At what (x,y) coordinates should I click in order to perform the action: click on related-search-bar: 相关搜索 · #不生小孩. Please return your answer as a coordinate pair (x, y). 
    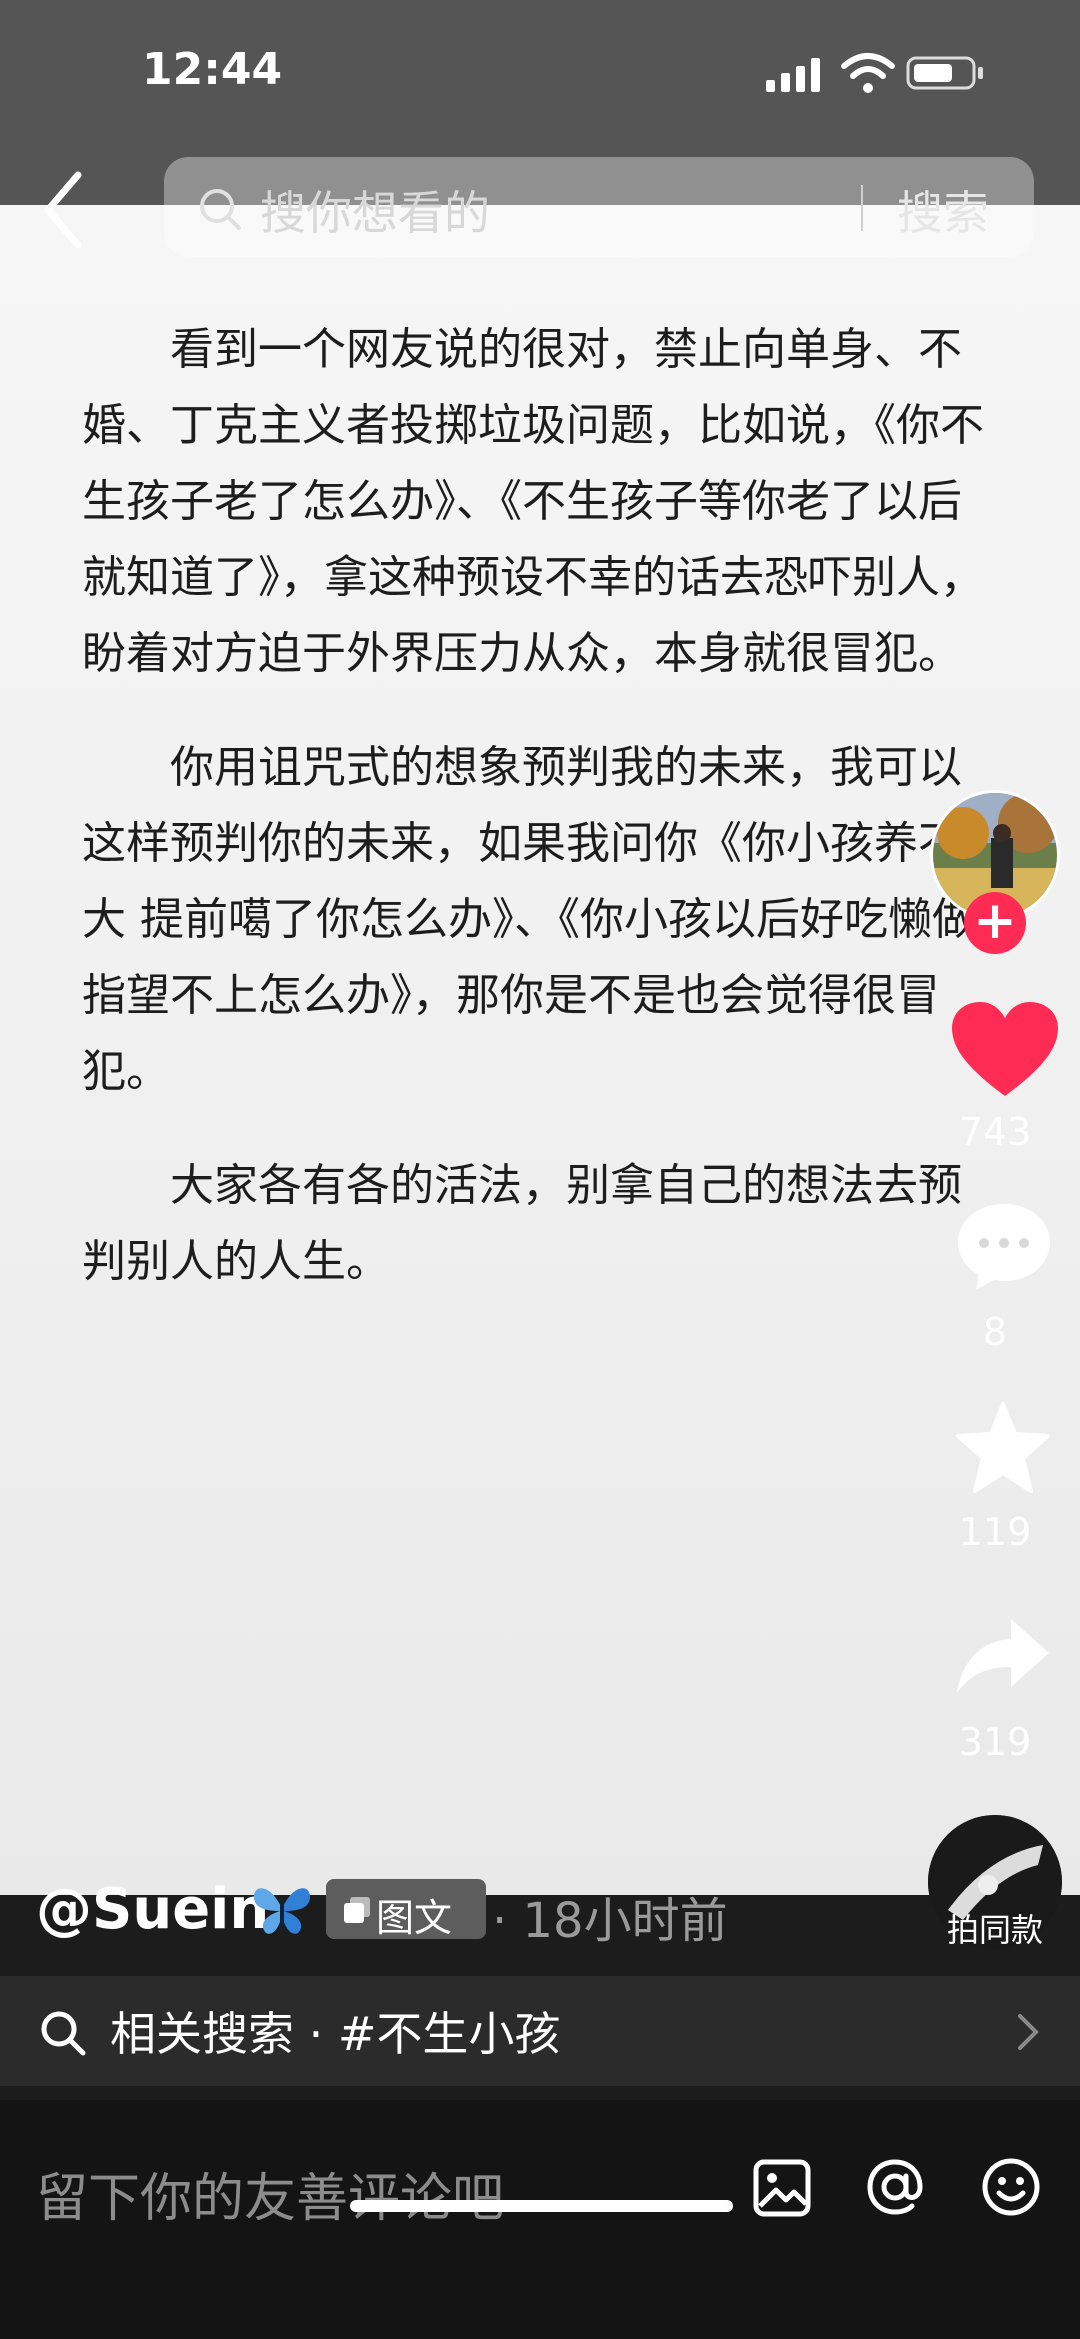
    Looking at the image, I should click on (540, 2031).